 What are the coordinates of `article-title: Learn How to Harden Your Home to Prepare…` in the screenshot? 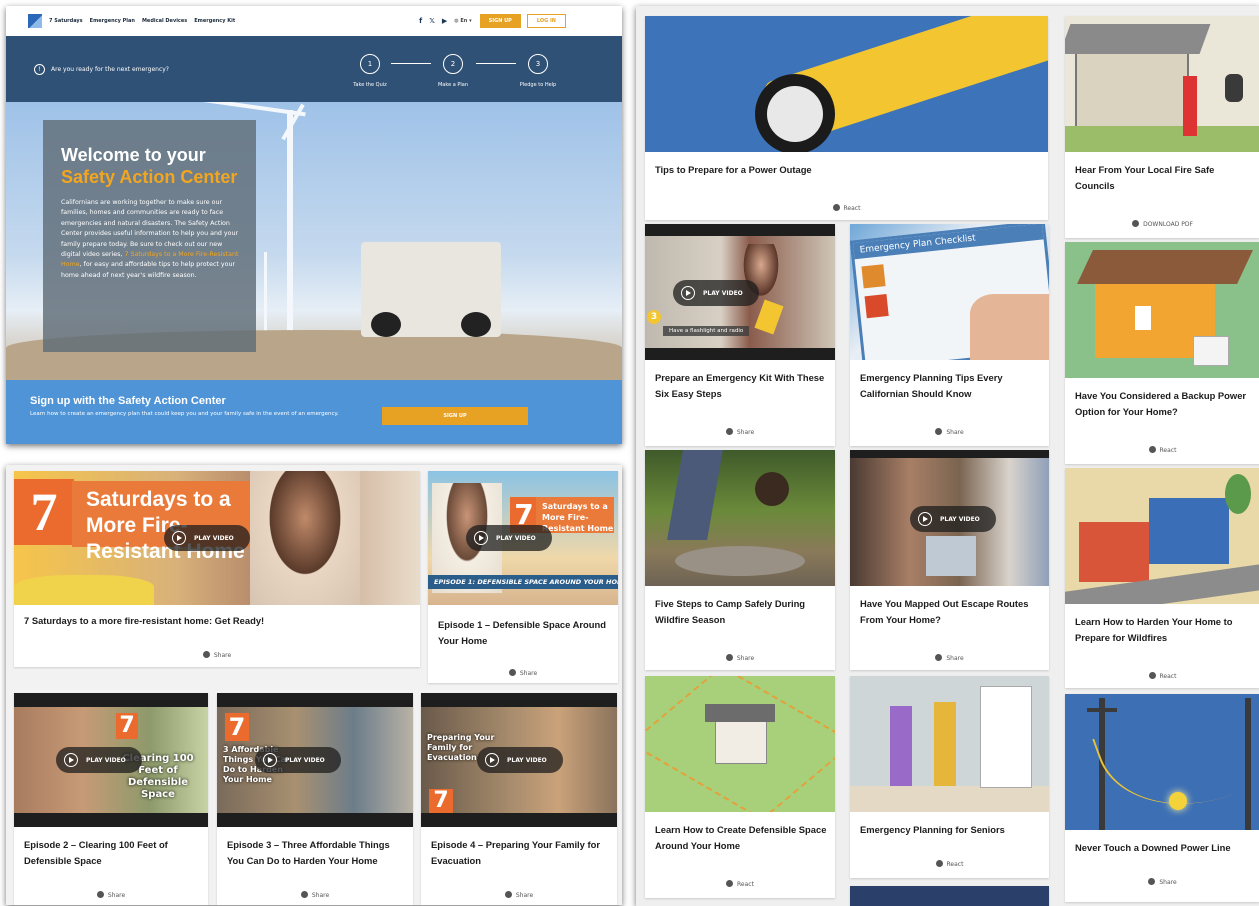 It's located at (1165, 630).